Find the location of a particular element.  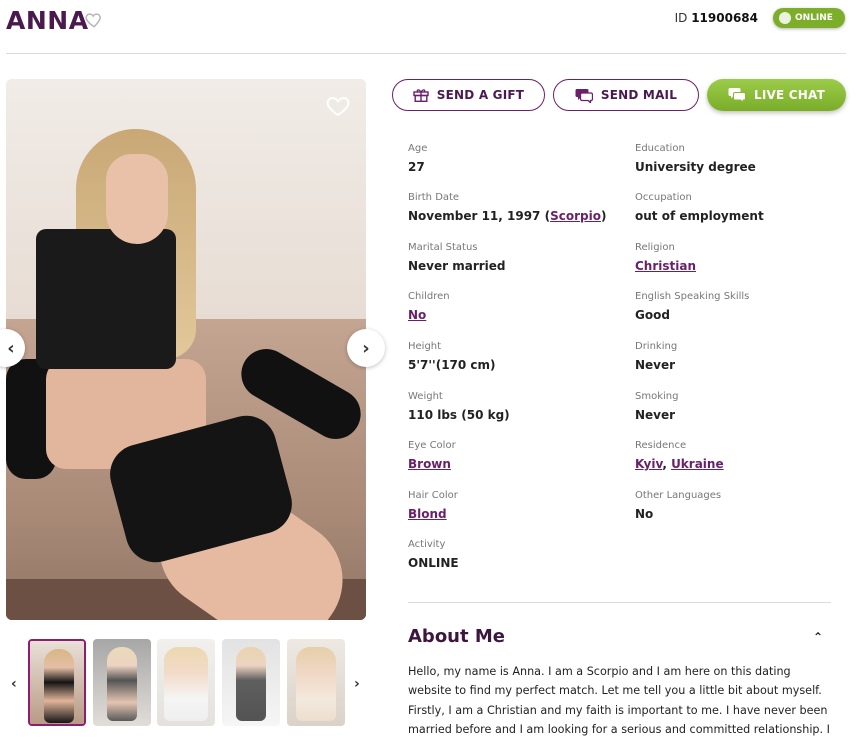

detail-other-languages: Other Languages No is located at coordinates (740, 505).